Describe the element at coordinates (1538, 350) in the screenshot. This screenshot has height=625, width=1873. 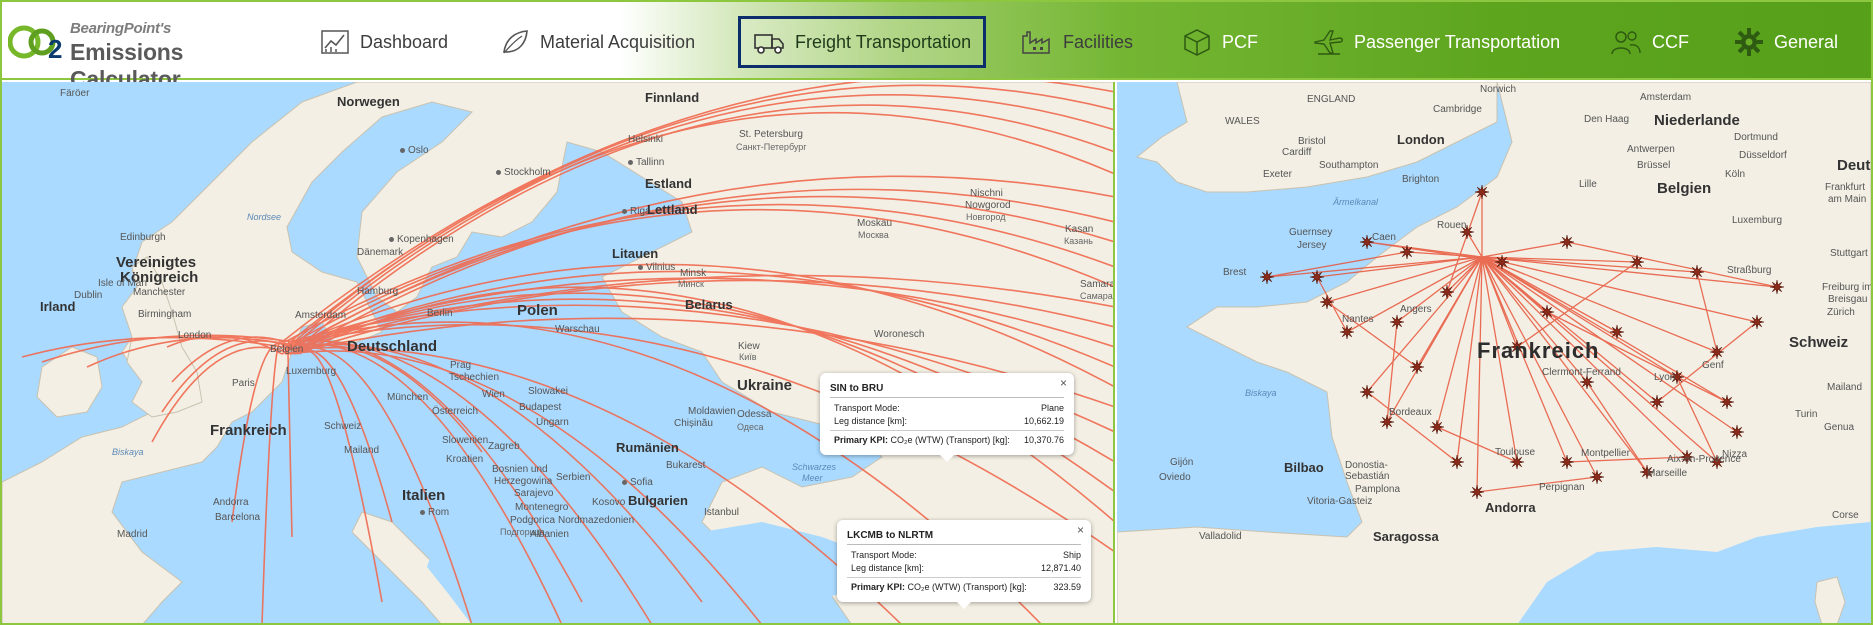
I see `map-label: Frankreich` at that location.